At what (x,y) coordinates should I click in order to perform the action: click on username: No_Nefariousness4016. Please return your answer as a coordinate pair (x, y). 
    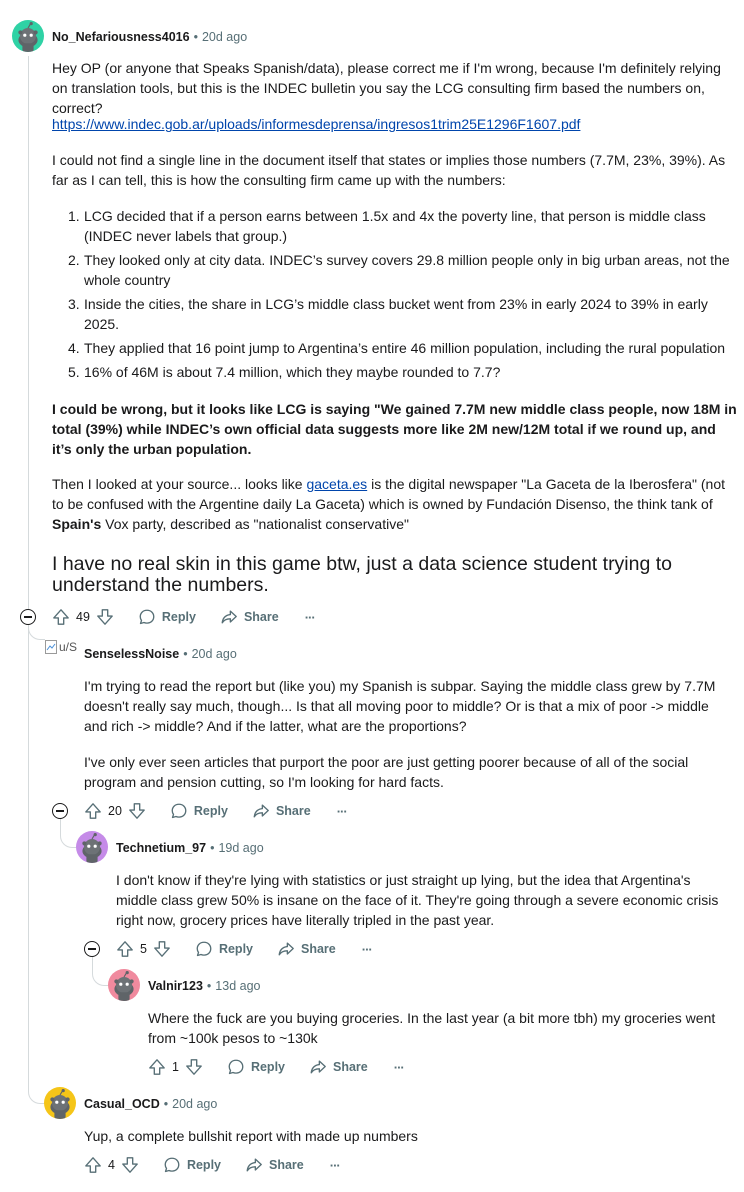
    Looking at the image, I should click on (121, 37).